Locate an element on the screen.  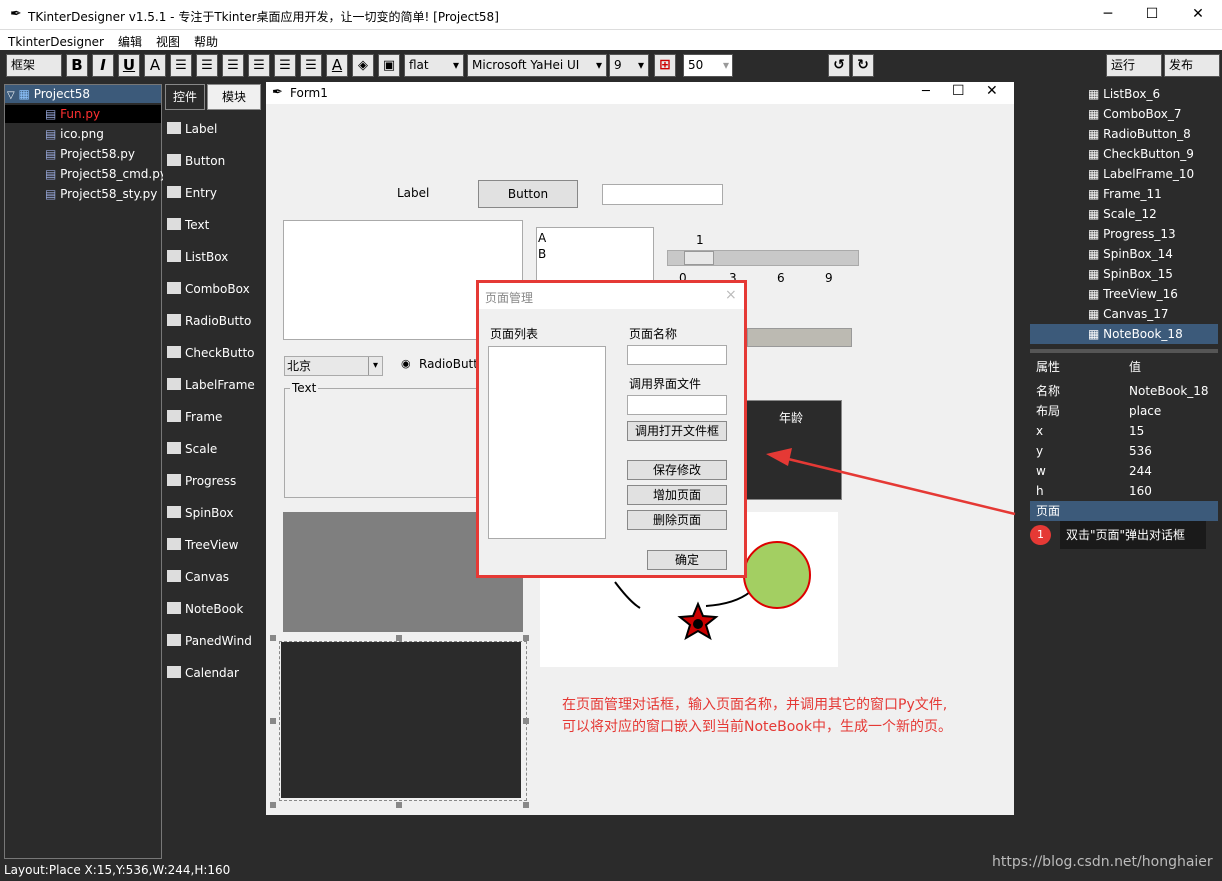
palette-item-listbox: ListBox is located at coordinates (213, 257).